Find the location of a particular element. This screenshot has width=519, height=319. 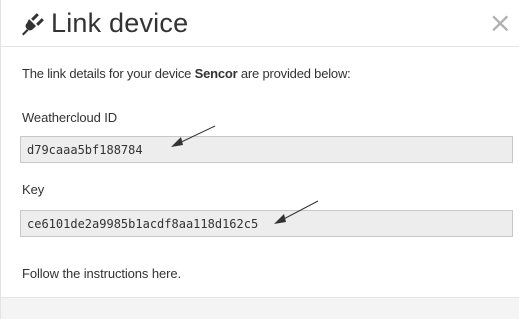

weathercloud-id-label: Weathercloud ID is located at coordinates (70, 117).